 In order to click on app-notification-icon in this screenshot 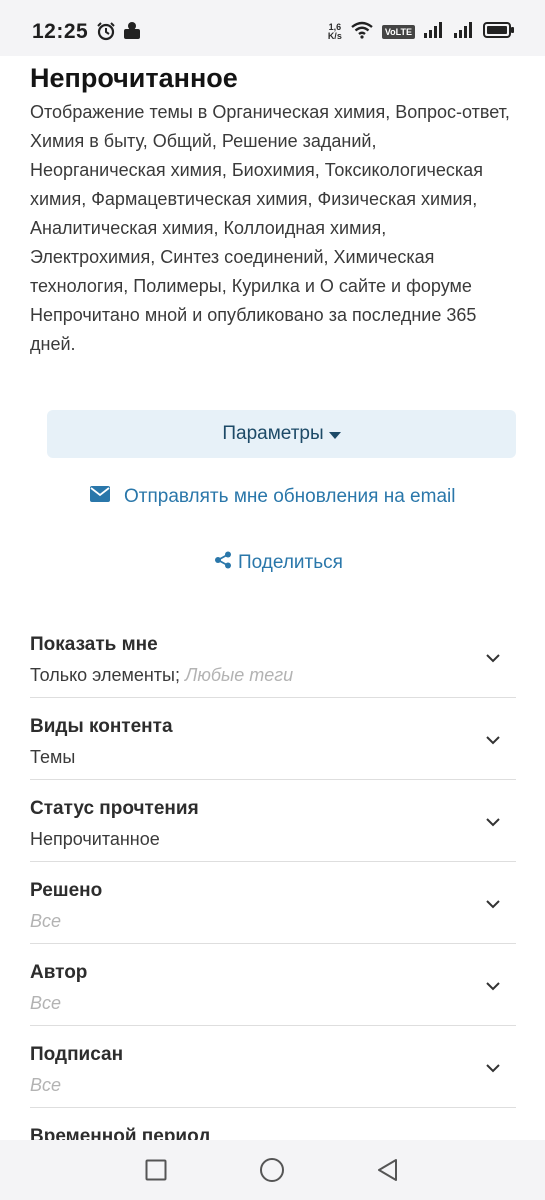, I will do `click(132, 32)`.